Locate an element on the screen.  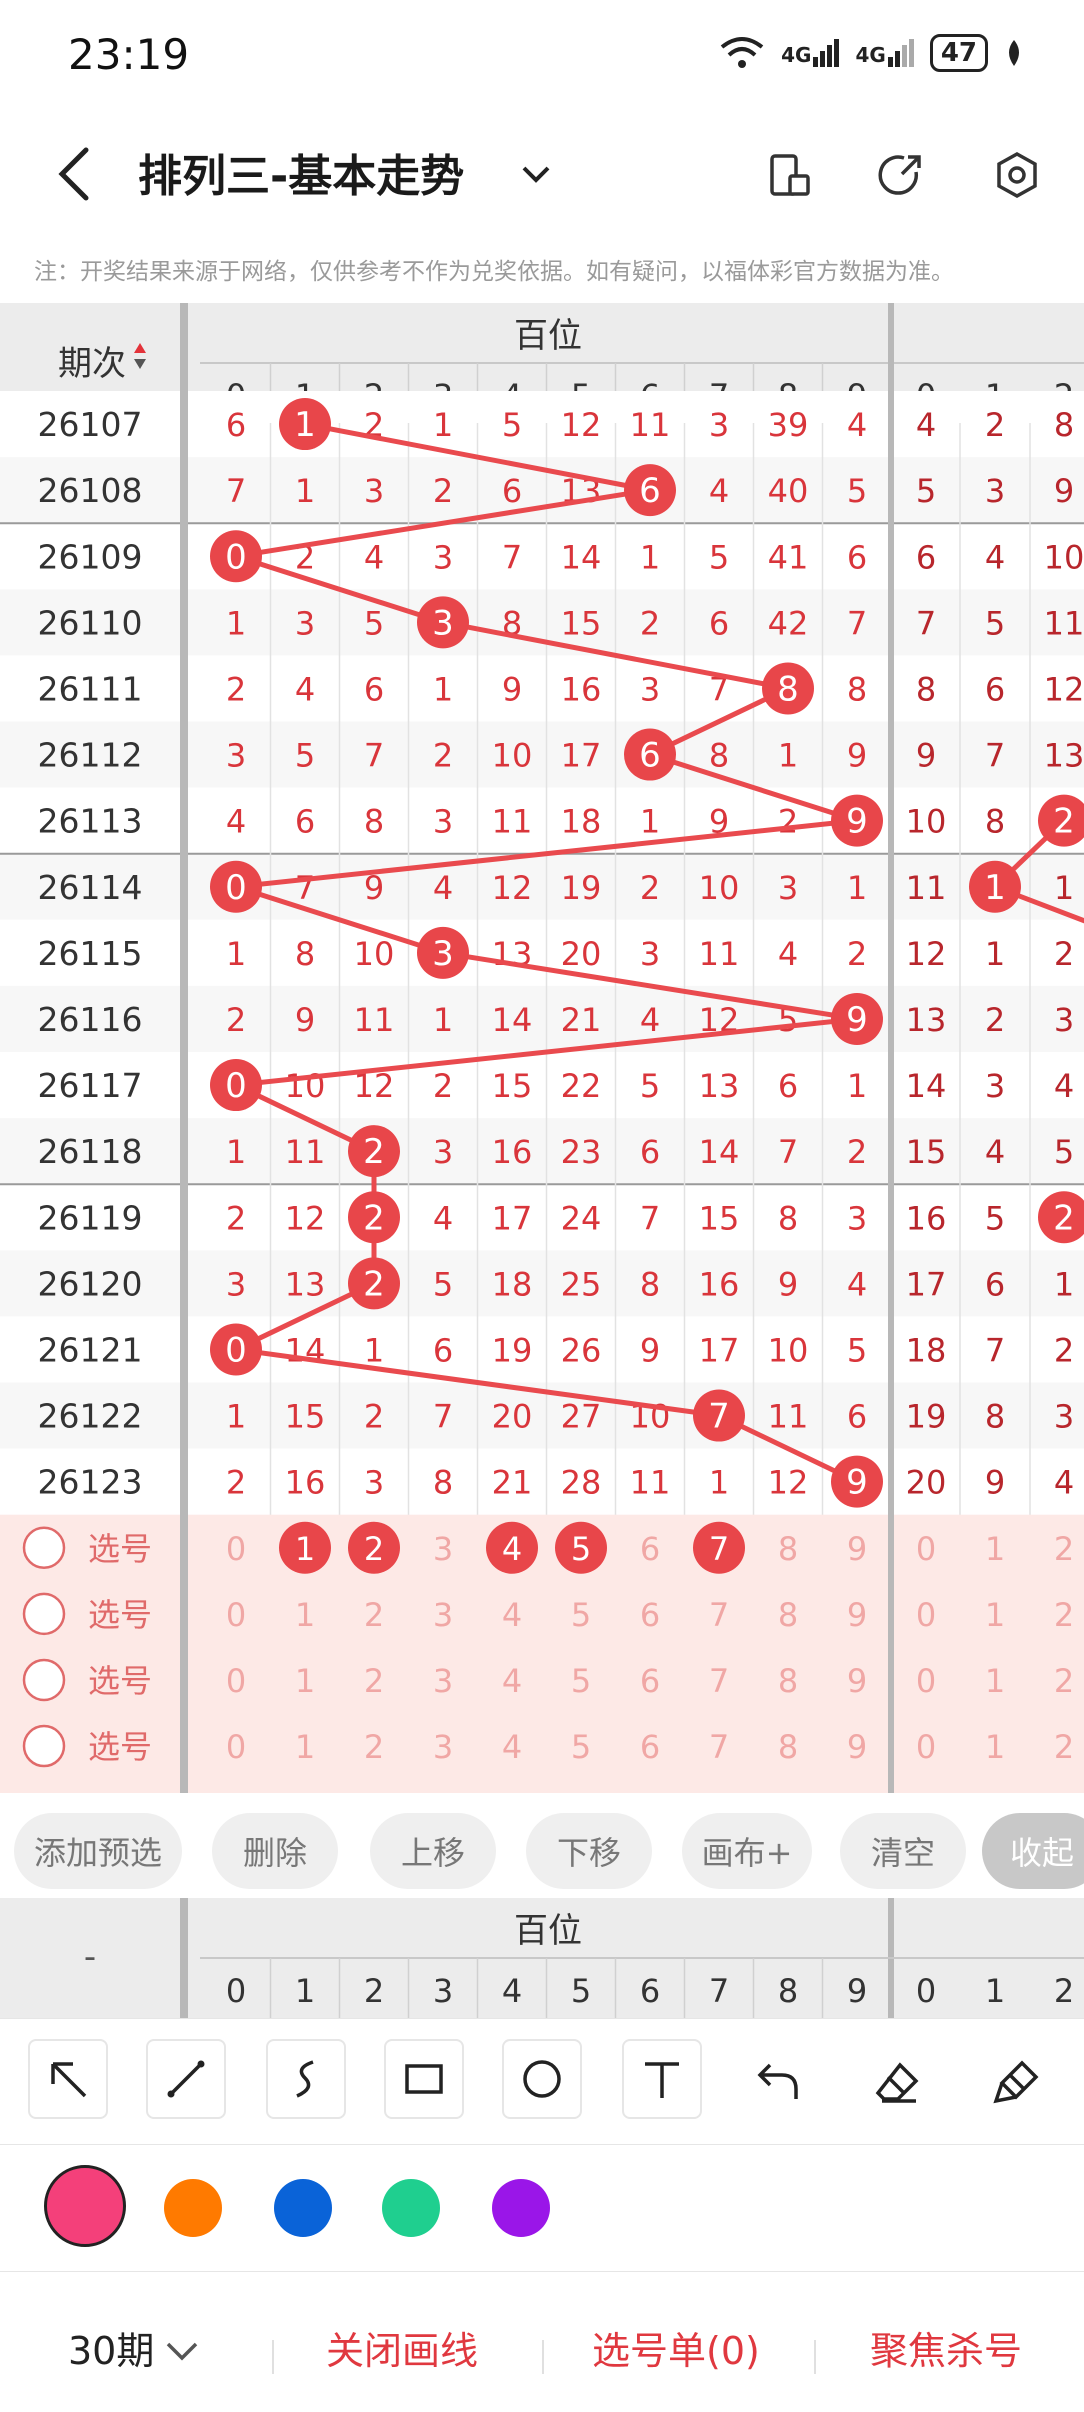
color-swatch-pink is located at coordinates (85, 2206).